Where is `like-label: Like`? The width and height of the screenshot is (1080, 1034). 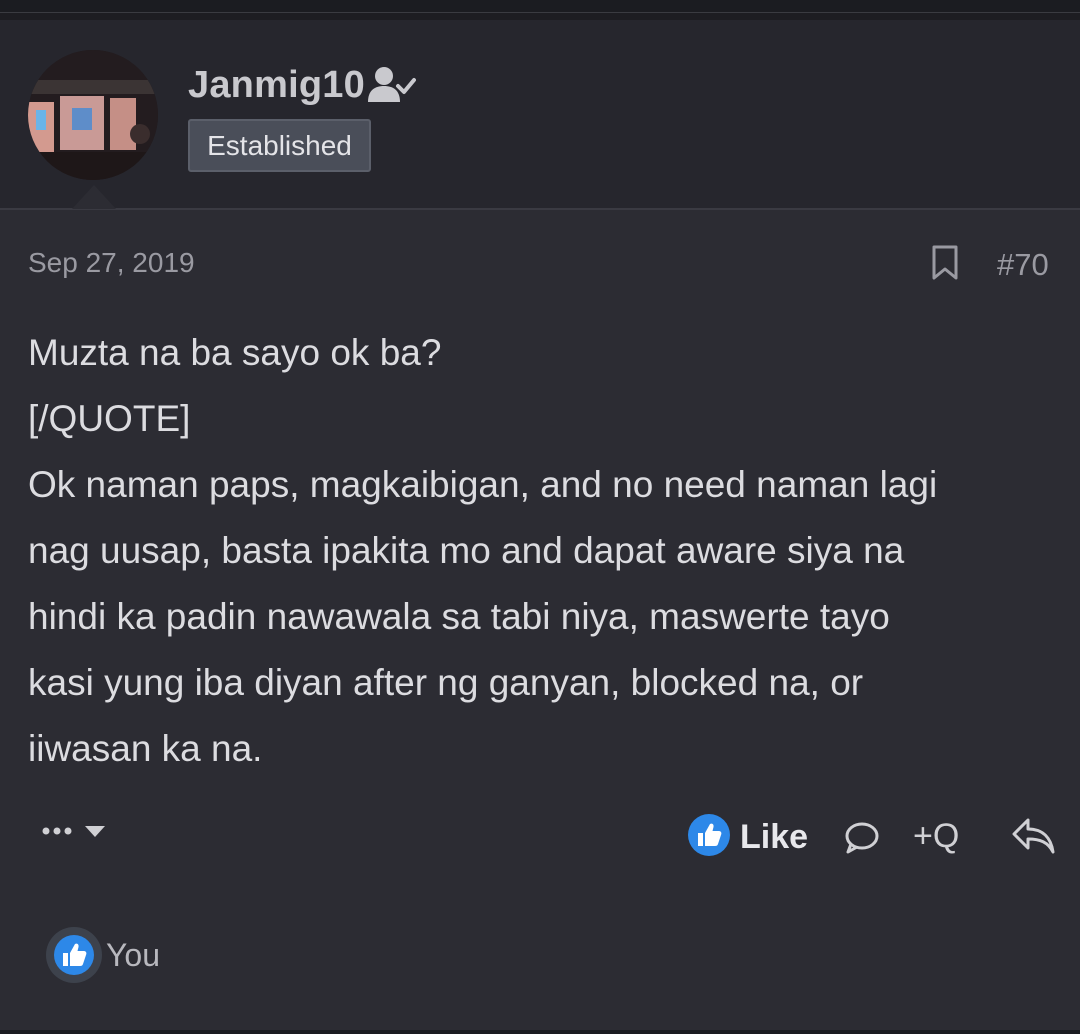 like-label: Like is located at coordinates (774, 836).